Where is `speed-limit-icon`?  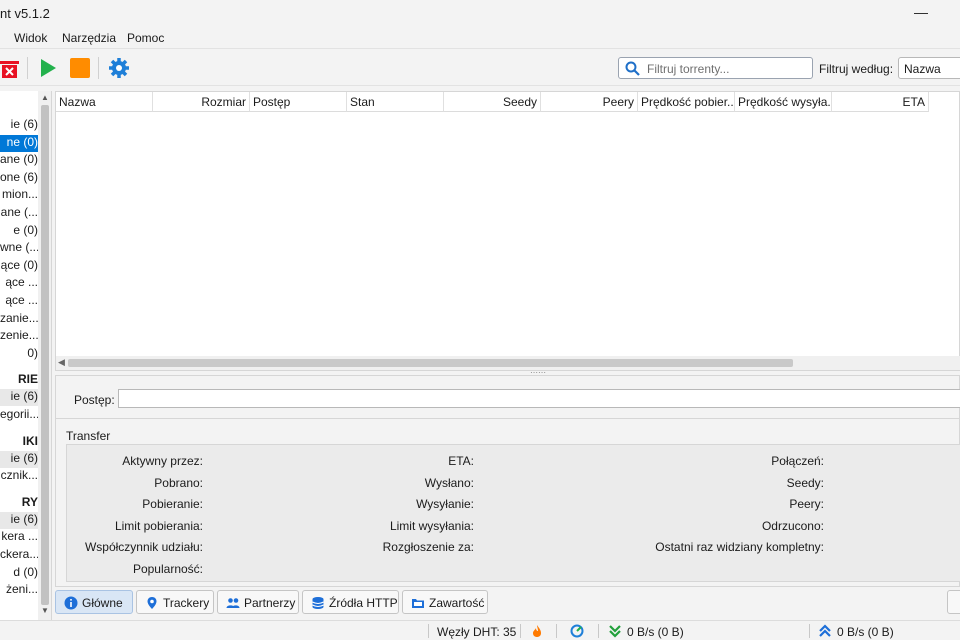 speed-limit-icon is located at coordinates (577, 631).